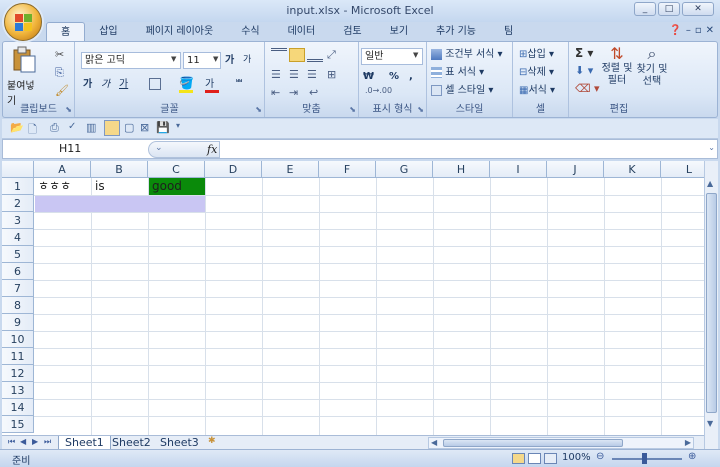 The width and height of the screenshot is (720, 467). Describe the element at coordinates (18, 339) in the screenshot. I see `row-header: 10` at that location.